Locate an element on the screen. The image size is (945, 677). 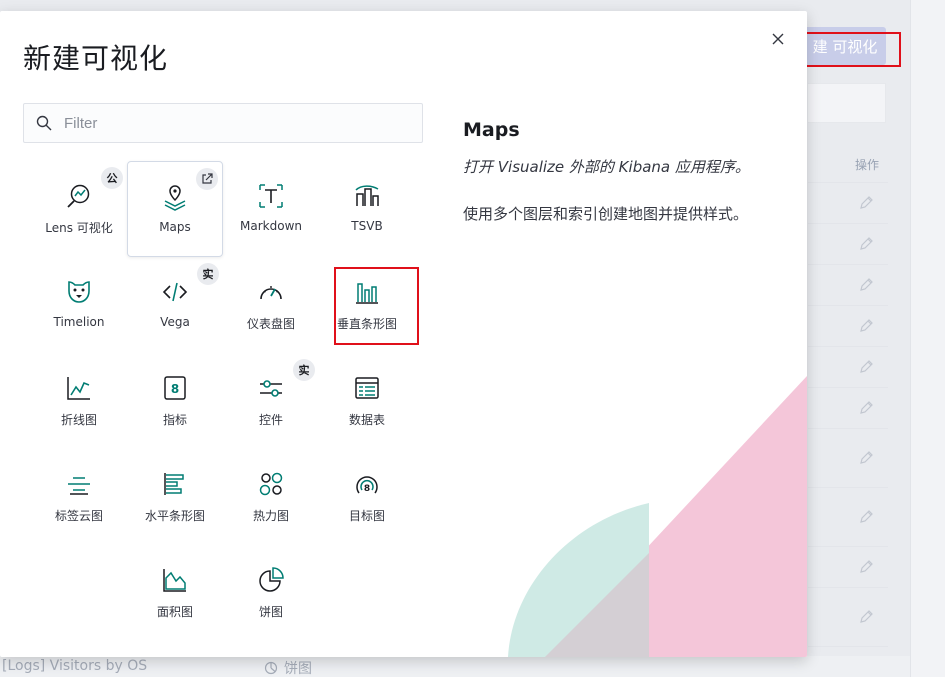
filter-field is located at coordinates (223, 123).